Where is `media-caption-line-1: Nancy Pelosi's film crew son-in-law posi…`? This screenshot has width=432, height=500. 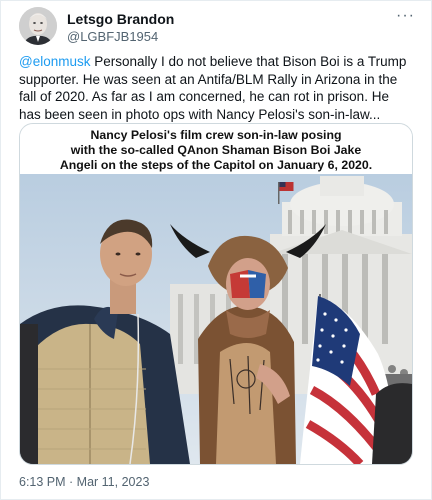
media-caption-line-1: Nancy Pelosi's film crew son-in-law posi… is located at coordinates (216, 135).